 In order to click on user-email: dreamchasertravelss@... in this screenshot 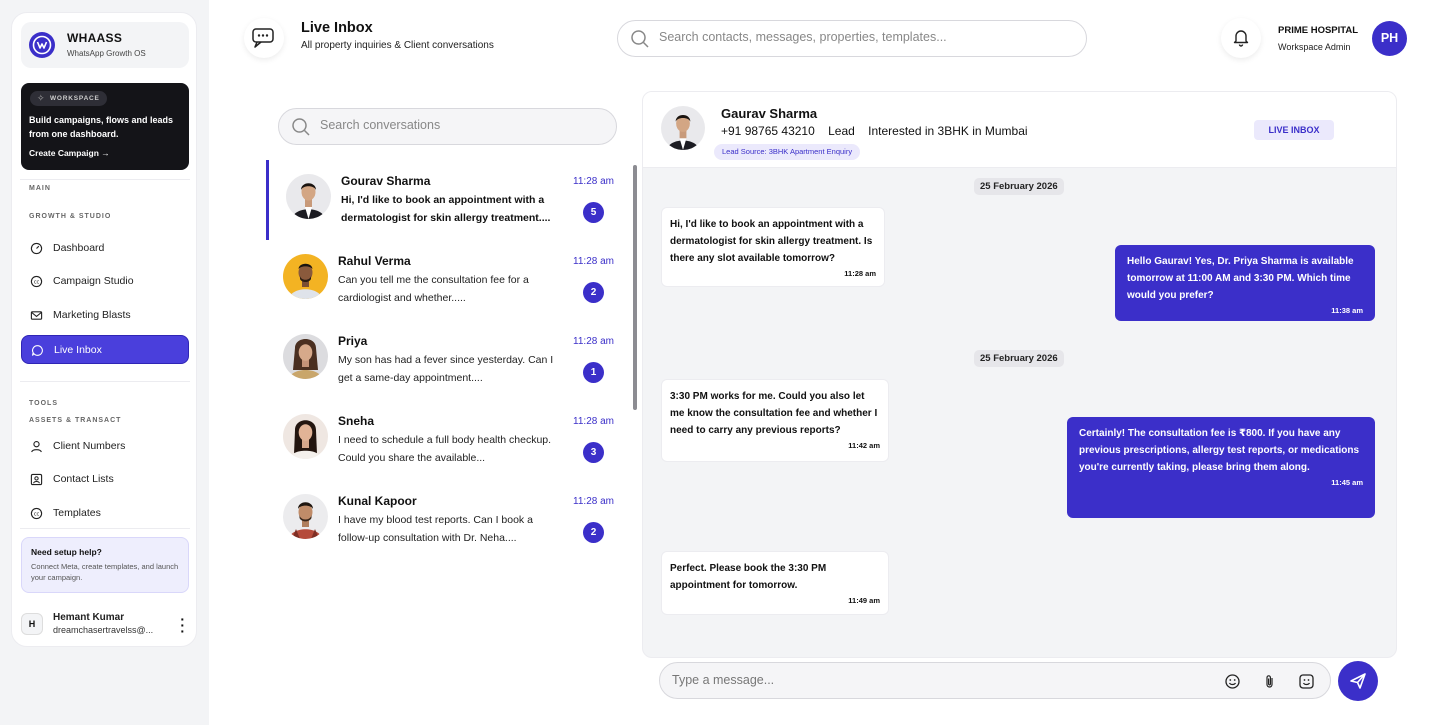, I will do `click(103, 630)`.